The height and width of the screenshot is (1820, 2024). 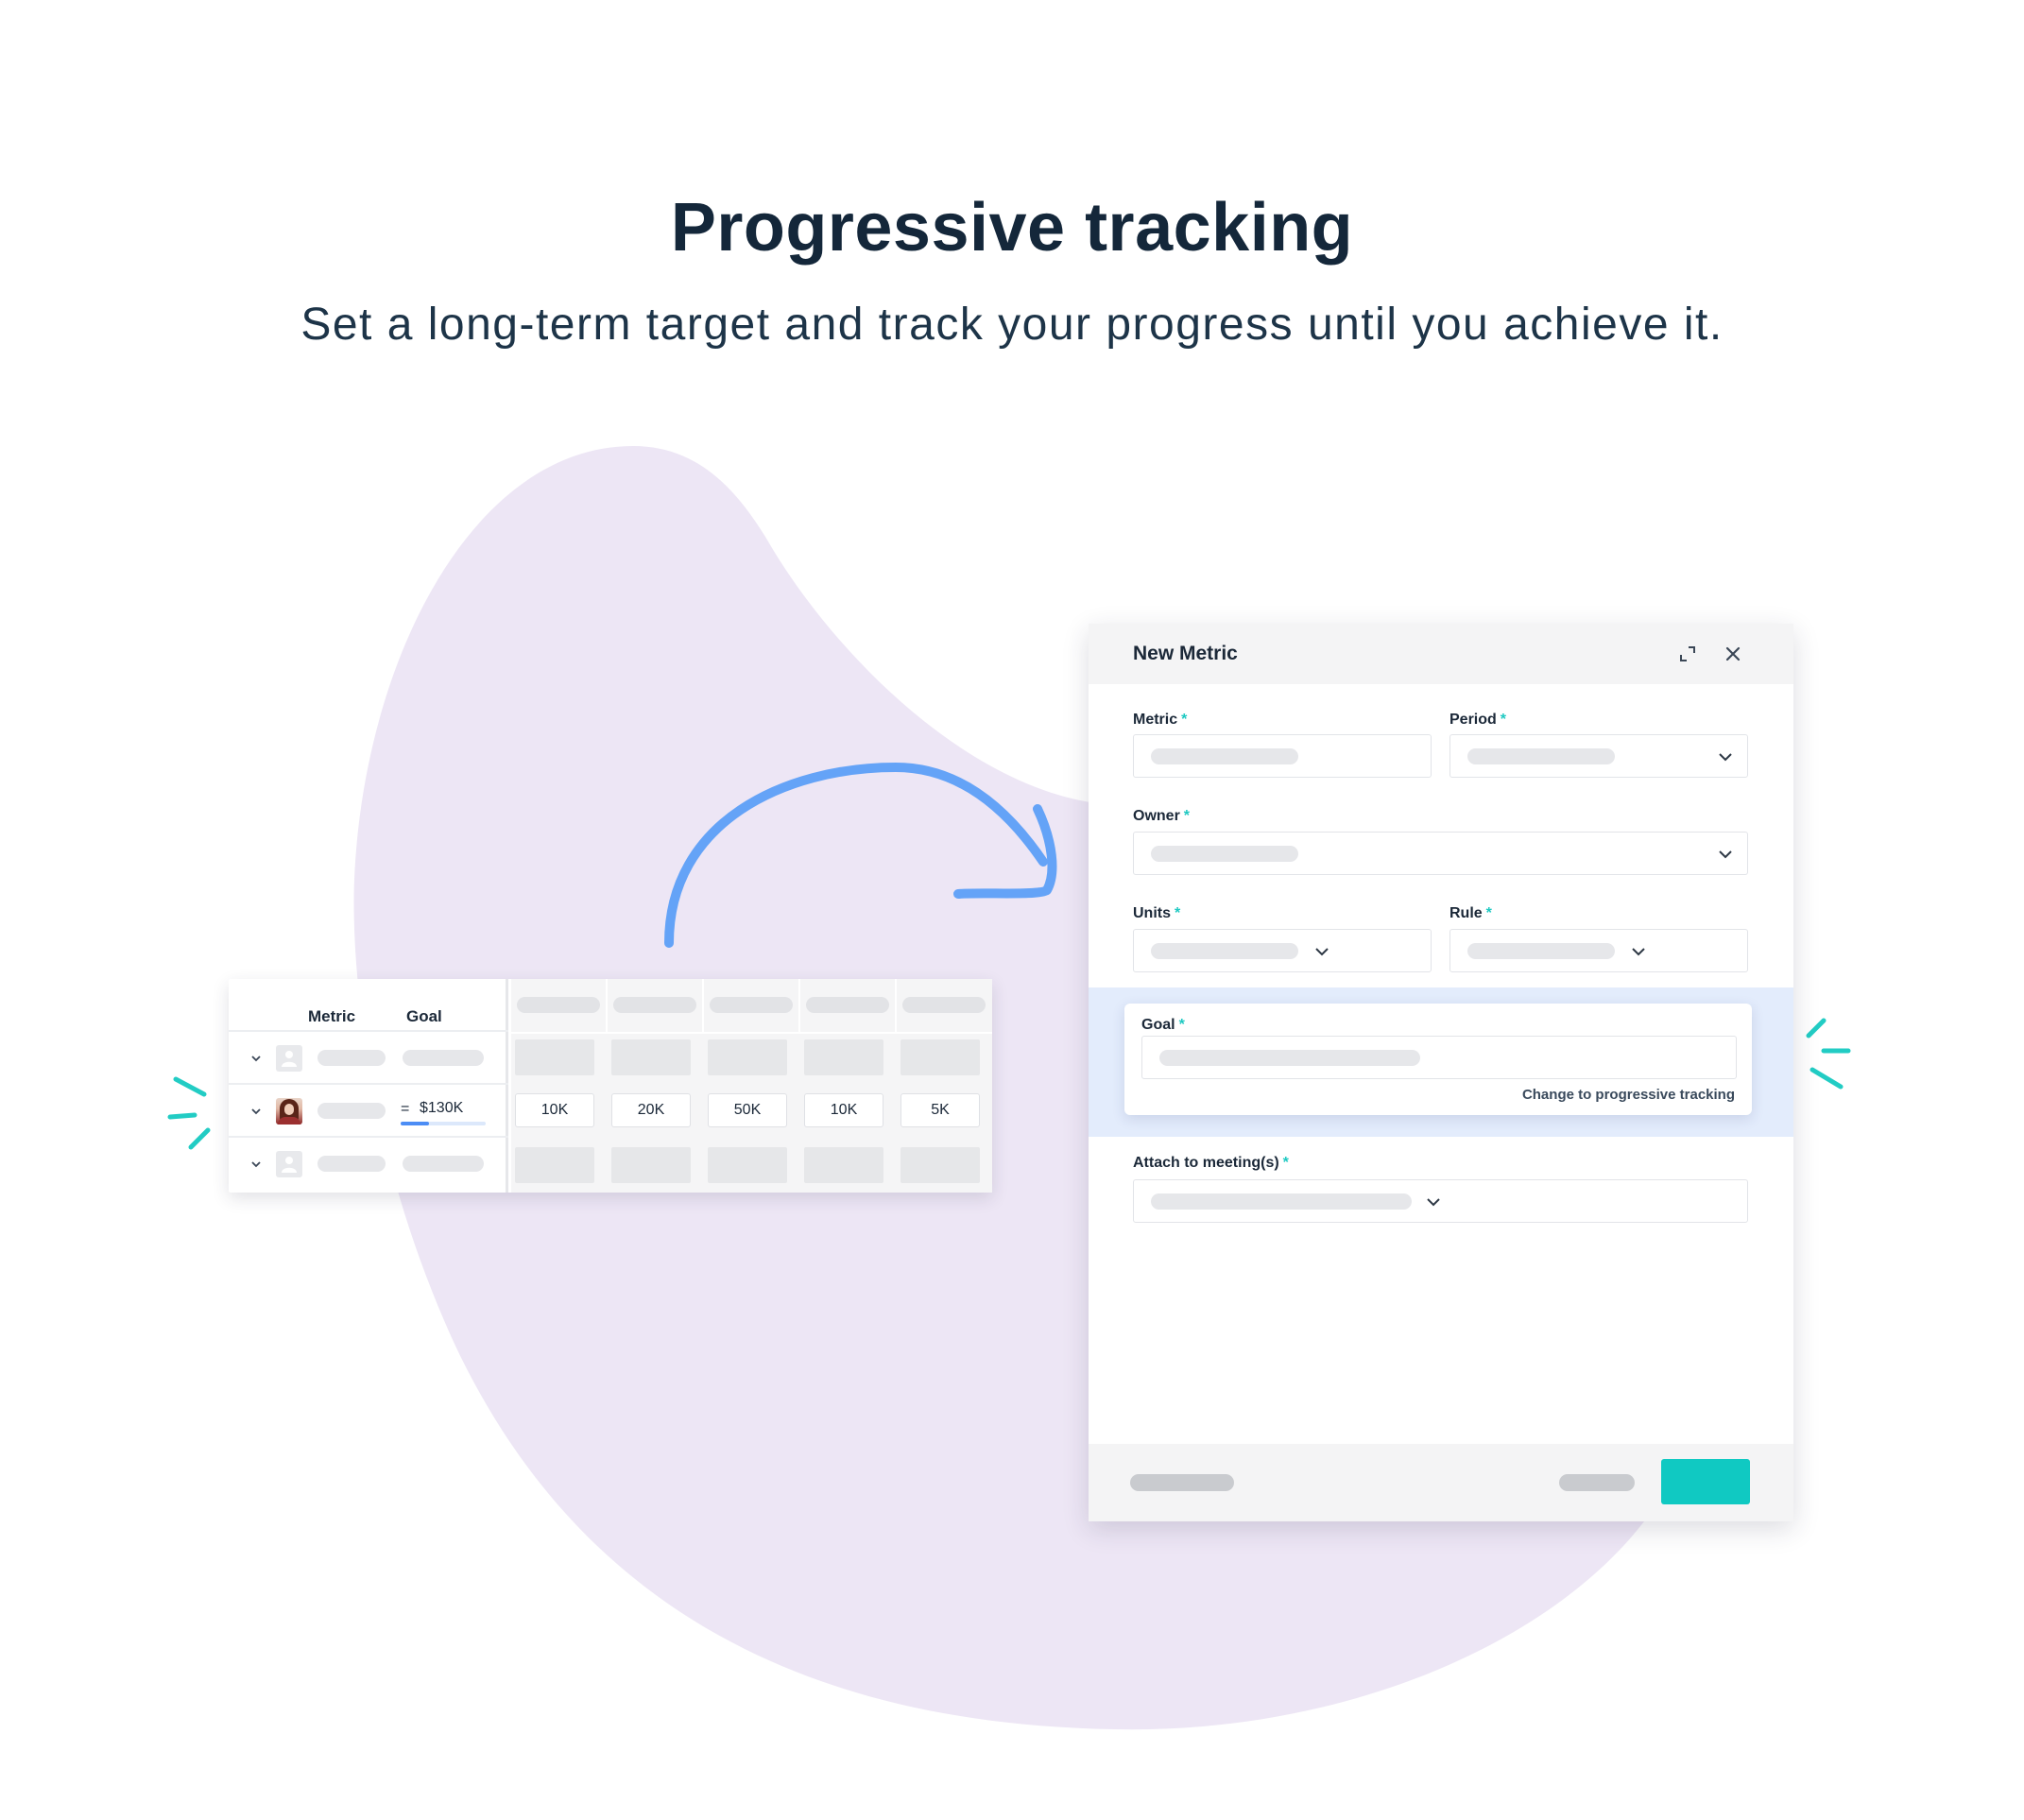 I want to click on table-header: Metric Goal, so click(x=368, y=1005).